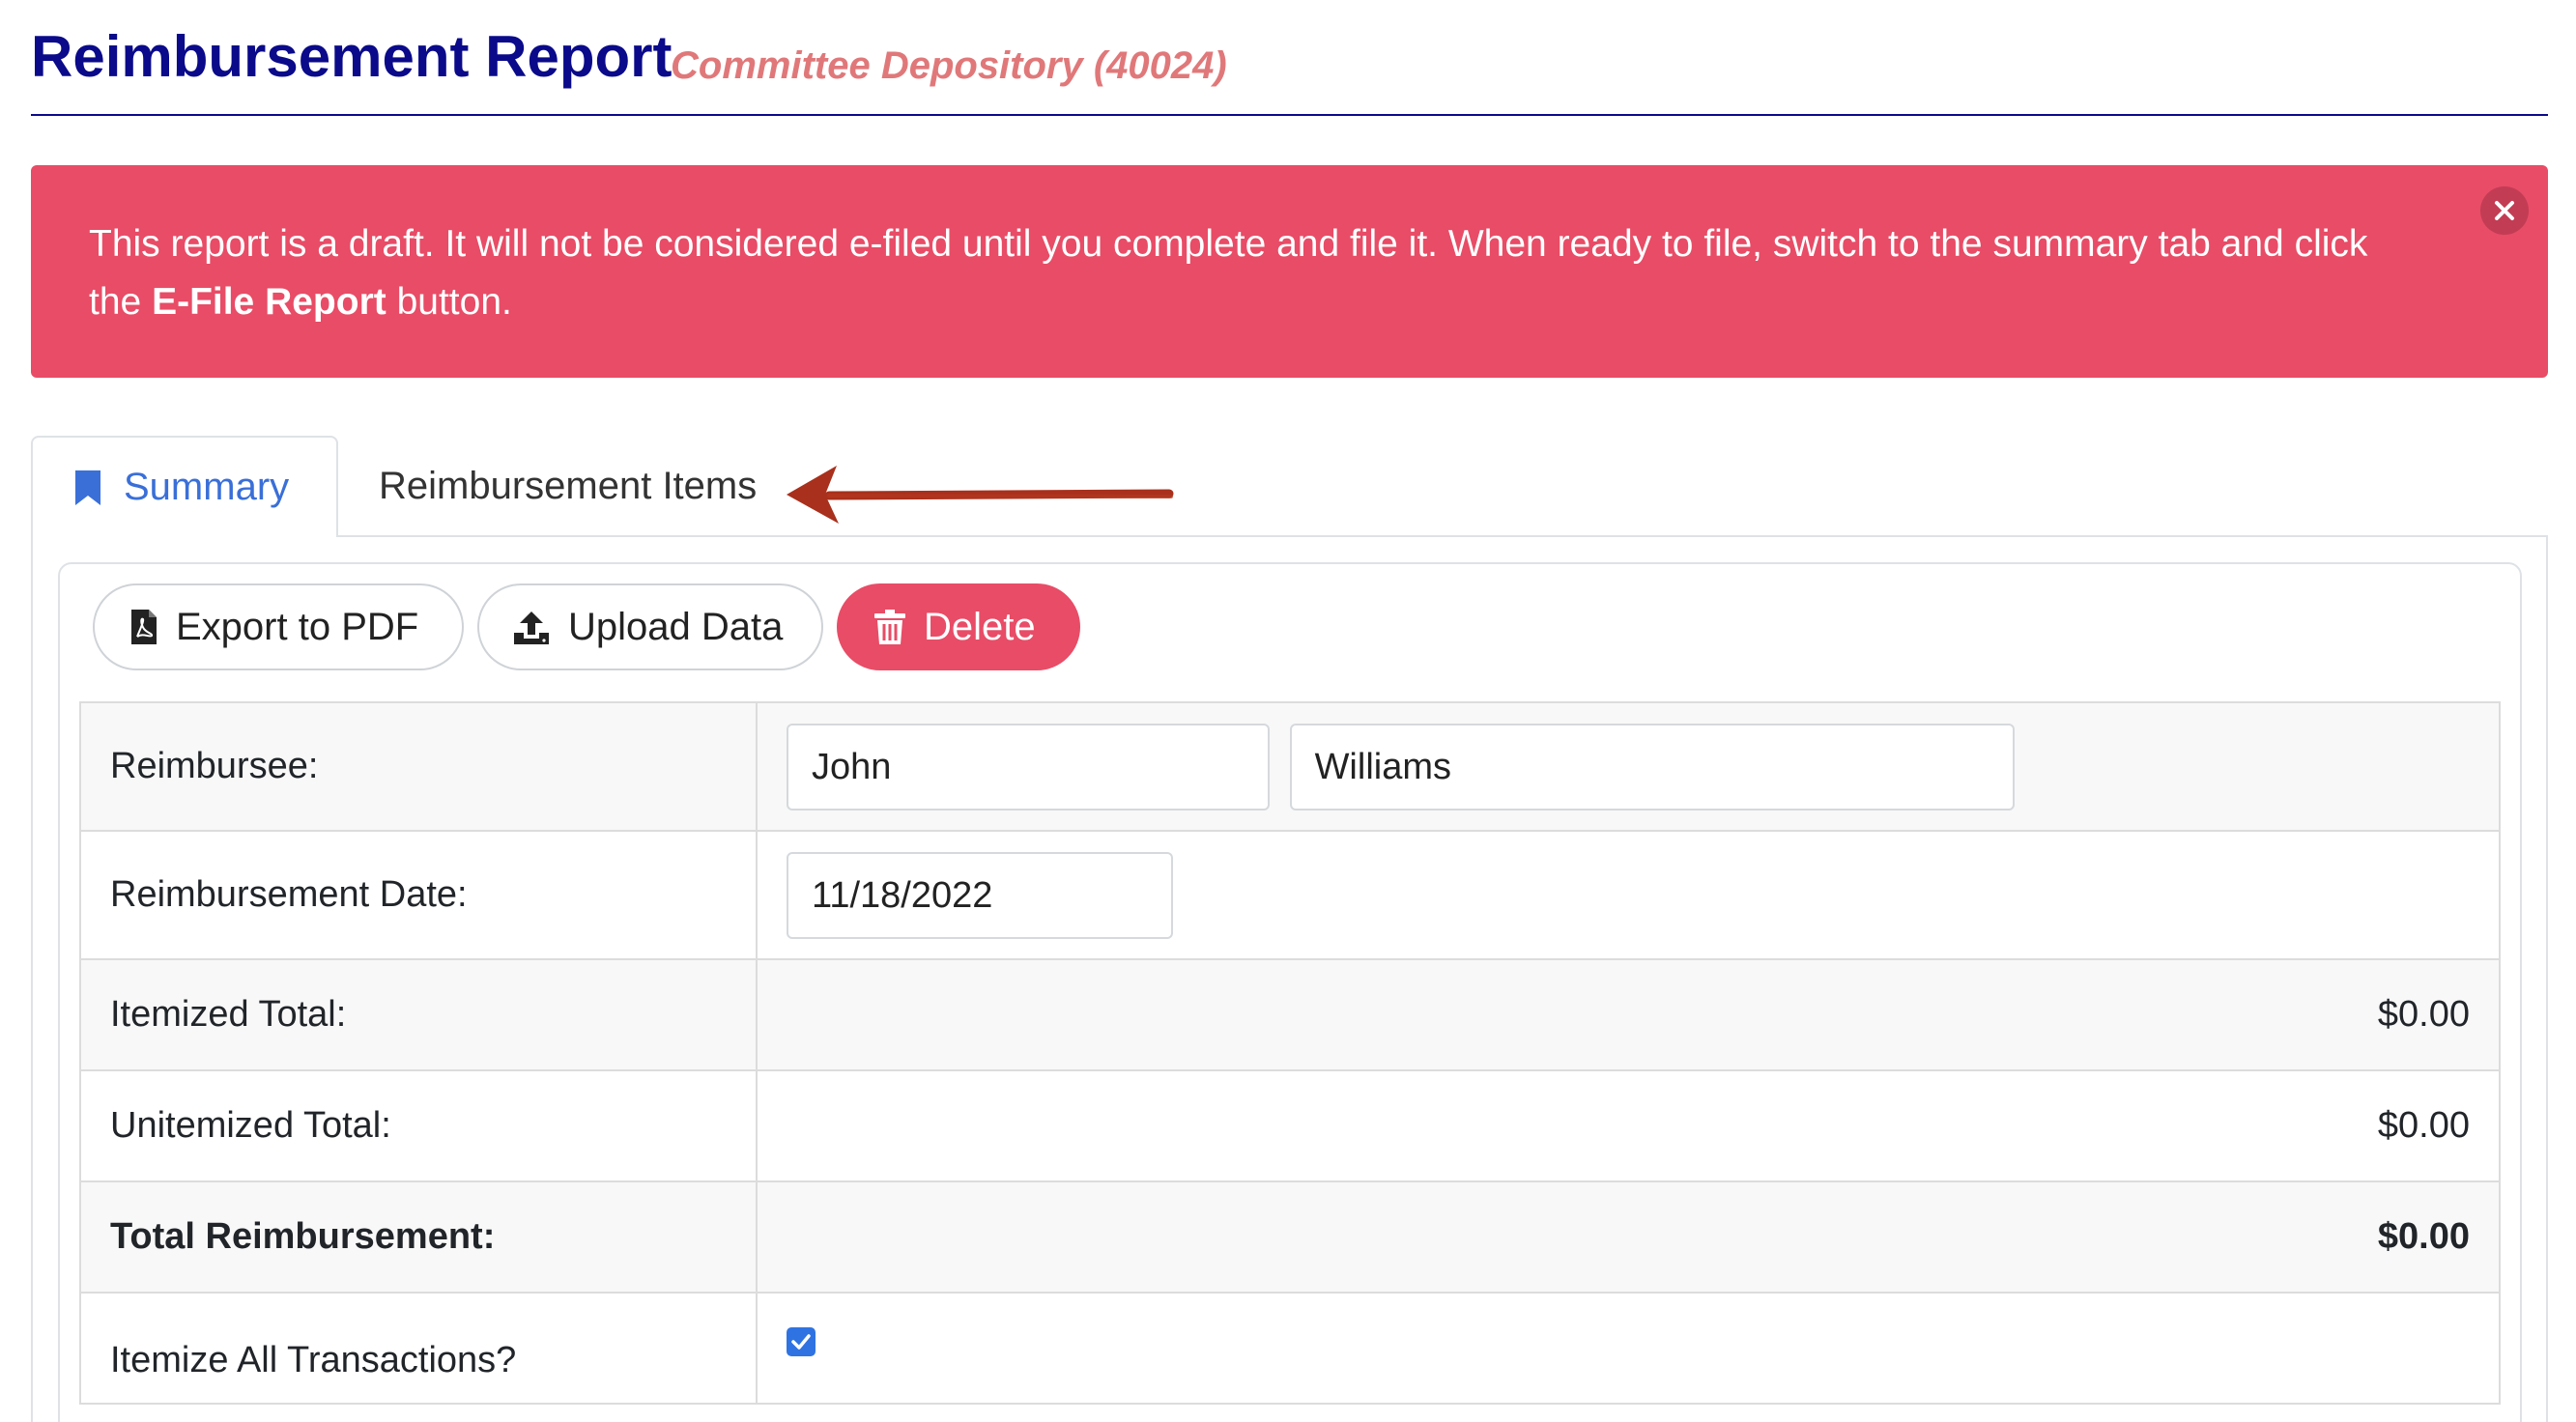 This screenshot has height=1422, width=2576. I want to click on upload-data-button: Upload Data, so click(650, 626).